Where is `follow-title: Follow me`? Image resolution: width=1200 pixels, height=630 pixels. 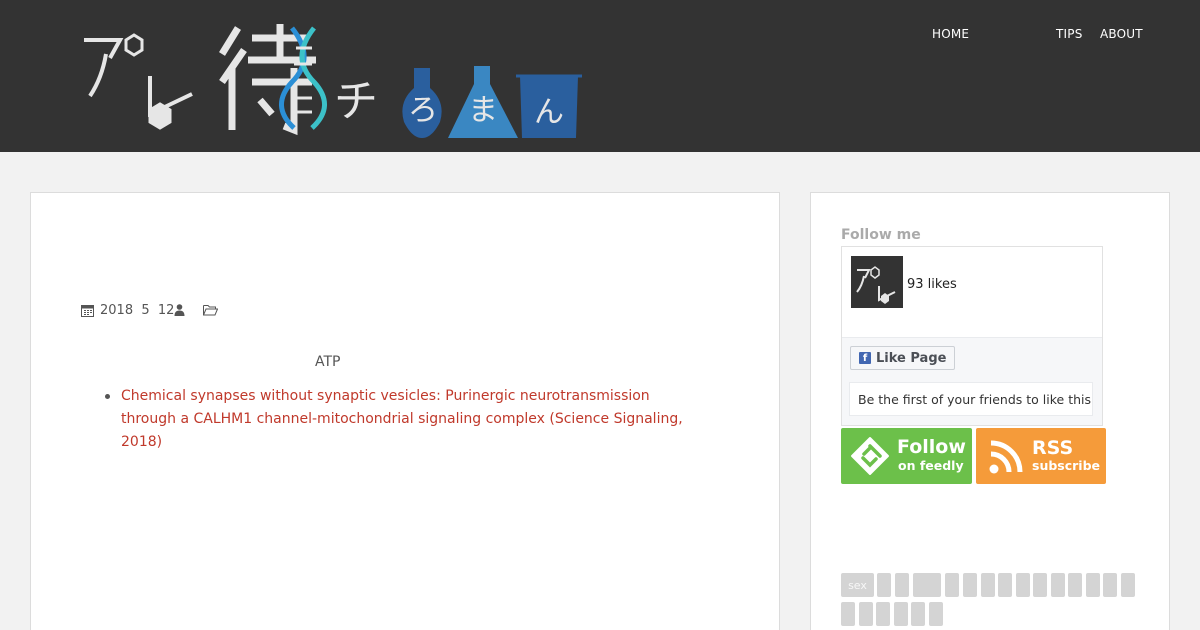 follow-title: Follow me is located at coordinates (881, 235).